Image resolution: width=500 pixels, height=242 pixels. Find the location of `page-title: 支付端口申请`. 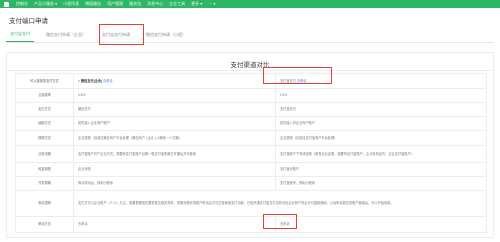

page-title: 支付端口申请 is located at coordinates (28, 21).